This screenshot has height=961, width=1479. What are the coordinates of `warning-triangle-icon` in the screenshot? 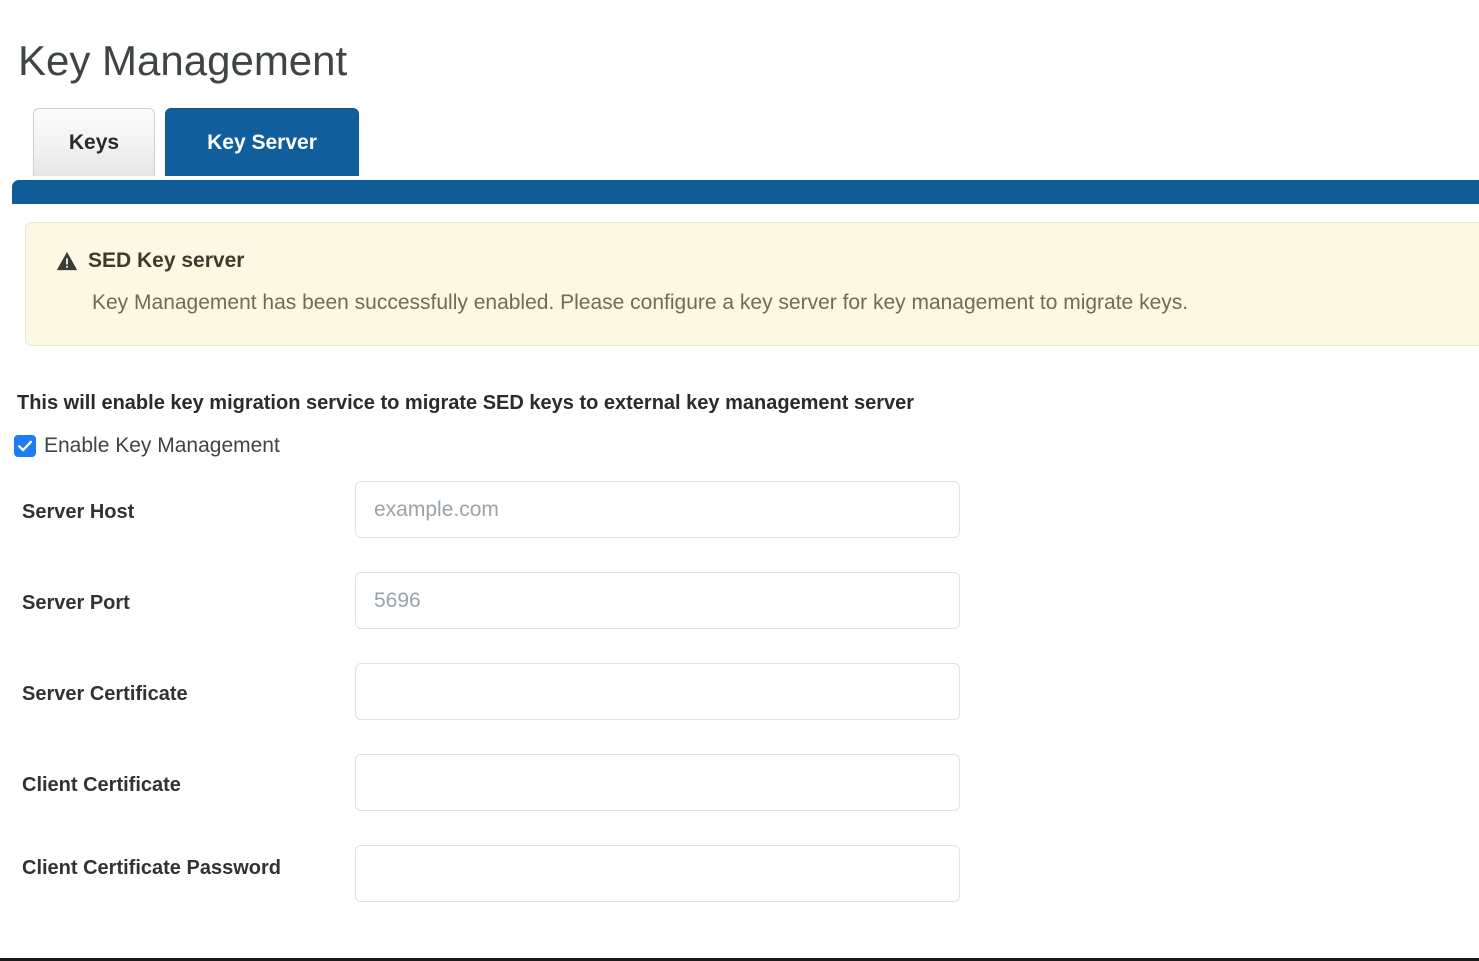 It's located at (67, 261).